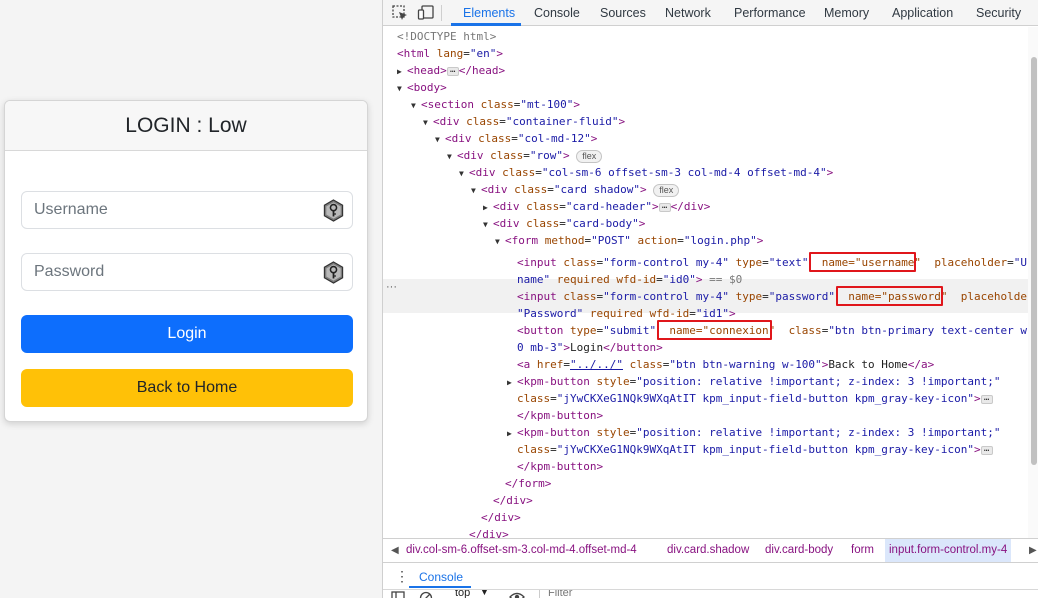 The width and height of the screenshot is (1038, 598). Describe the element at coordinates (564, 223) in the screenshot. I see `dom-line: ▼ <div class="card-body">` at that location.